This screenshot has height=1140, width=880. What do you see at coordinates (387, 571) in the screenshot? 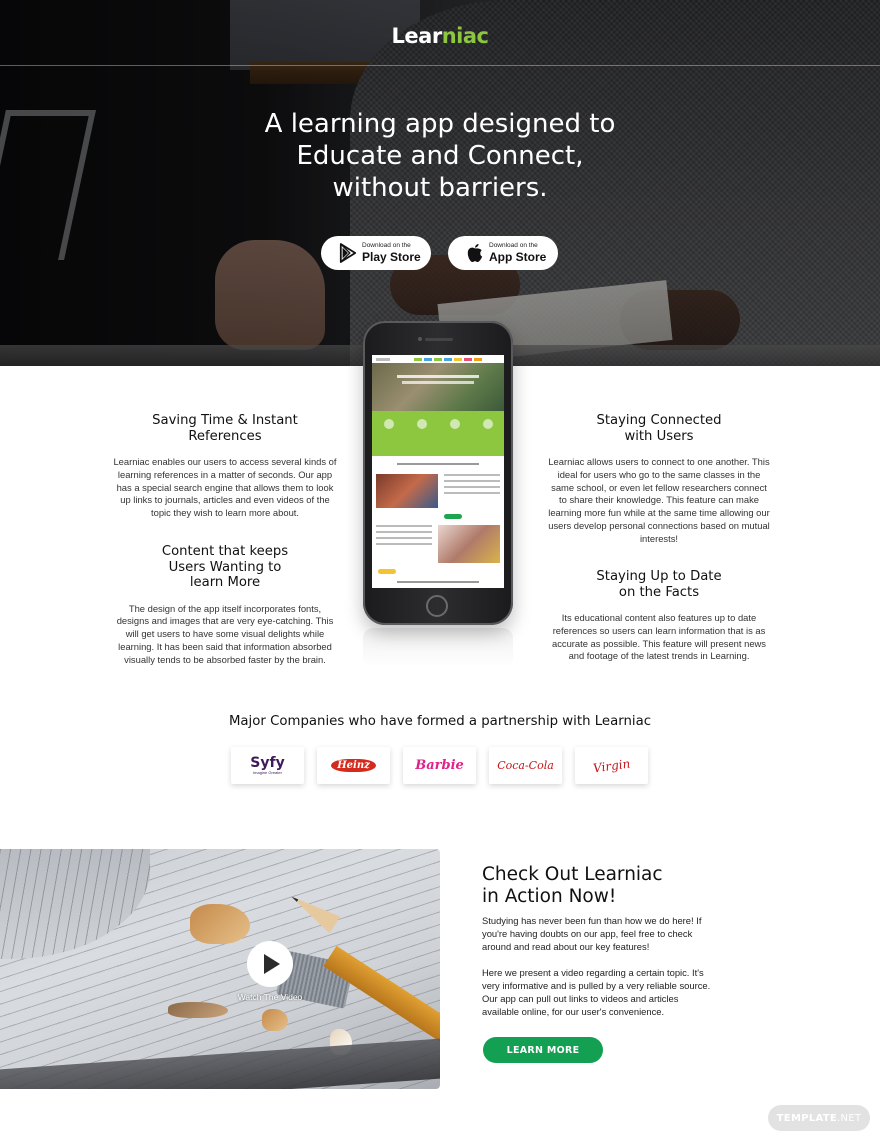
I see `preview-yellow-button` at bounding box center [387, 571].